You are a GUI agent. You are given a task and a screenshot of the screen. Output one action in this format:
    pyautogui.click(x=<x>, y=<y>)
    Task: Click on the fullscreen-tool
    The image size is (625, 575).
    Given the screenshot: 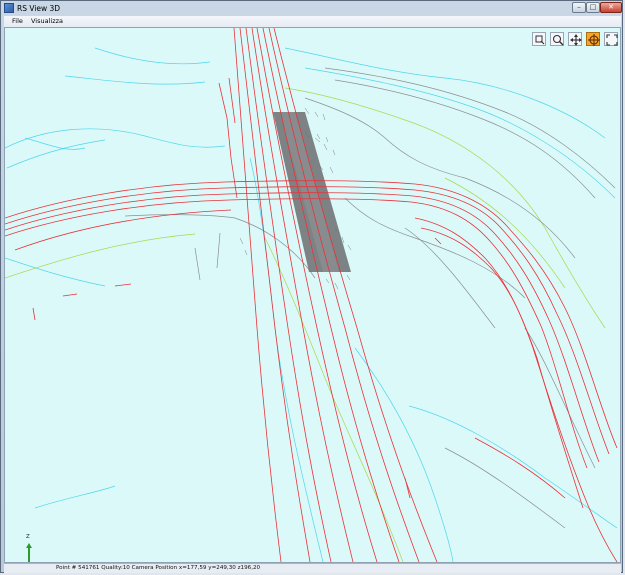 What is the action you would take?
    pyautogui.click(x=611, y=39)
    